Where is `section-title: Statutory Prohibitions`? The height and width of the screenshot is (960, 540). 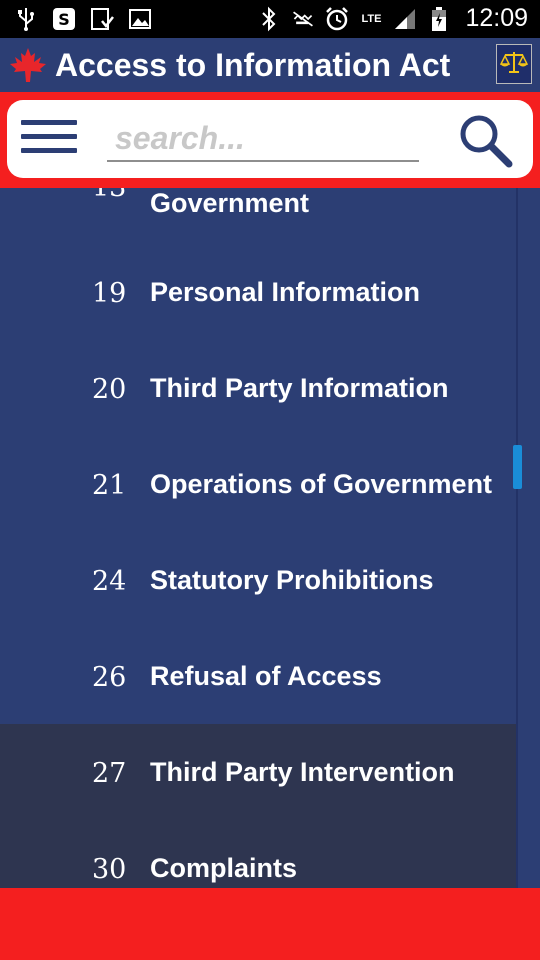
section-title: Statutory Prohibitions is located at coordinates (292, 580).